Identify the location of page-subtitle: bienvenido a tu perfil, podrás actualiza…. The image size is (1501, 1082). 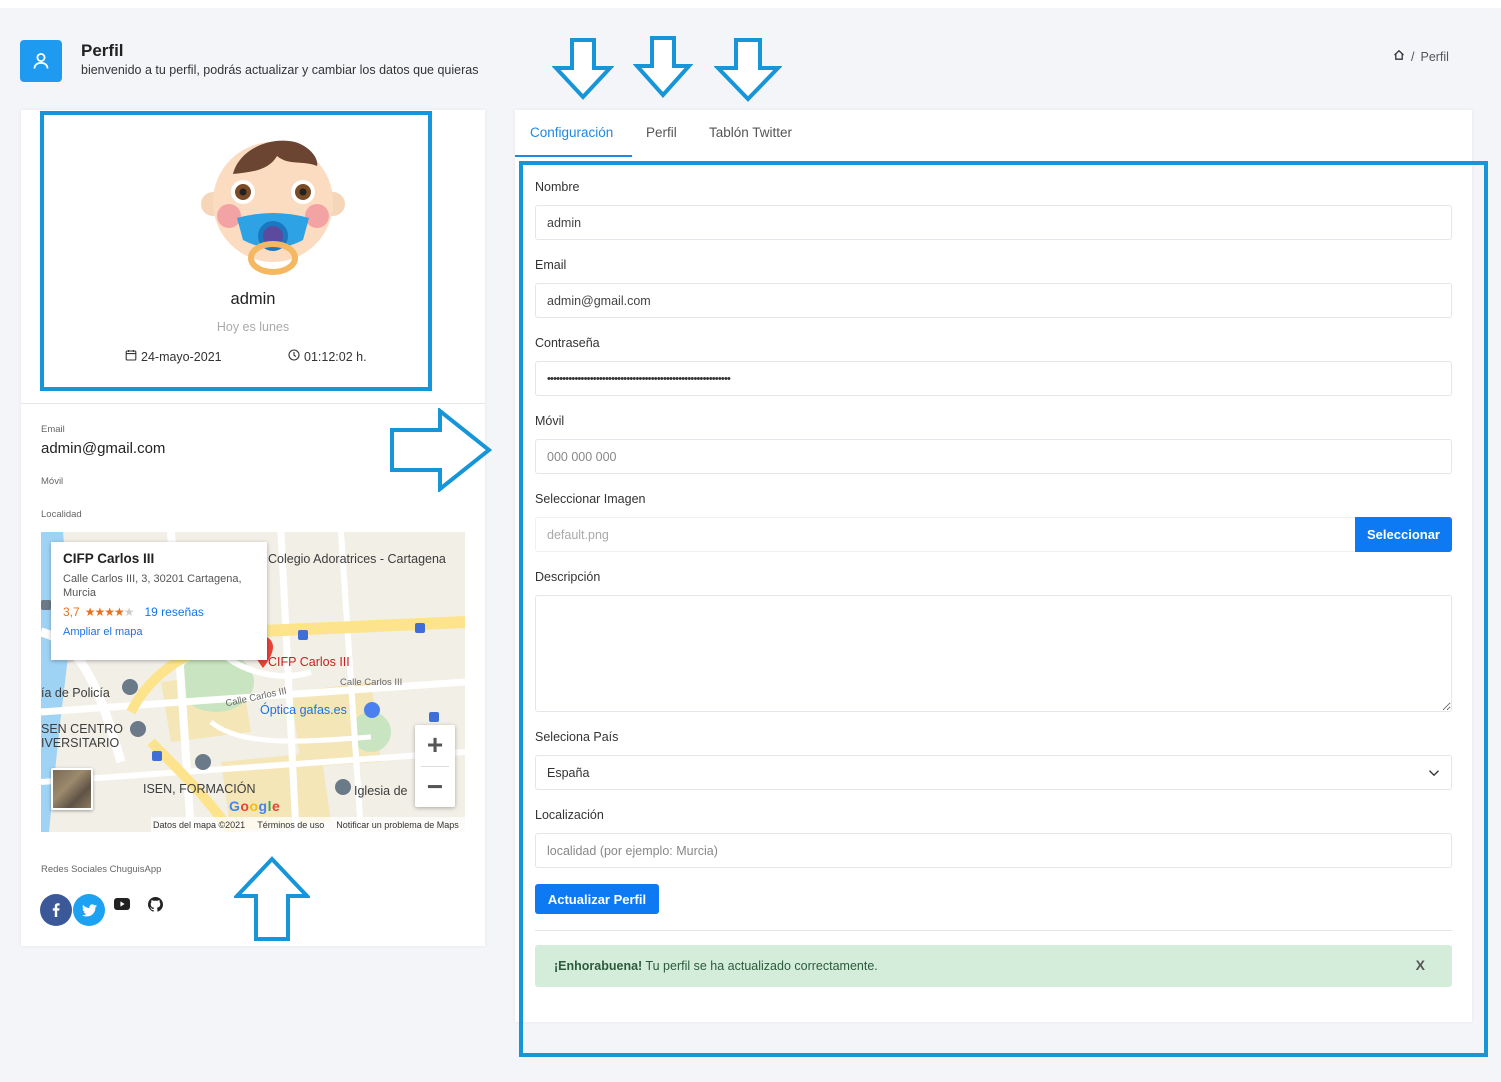
(280, 70).